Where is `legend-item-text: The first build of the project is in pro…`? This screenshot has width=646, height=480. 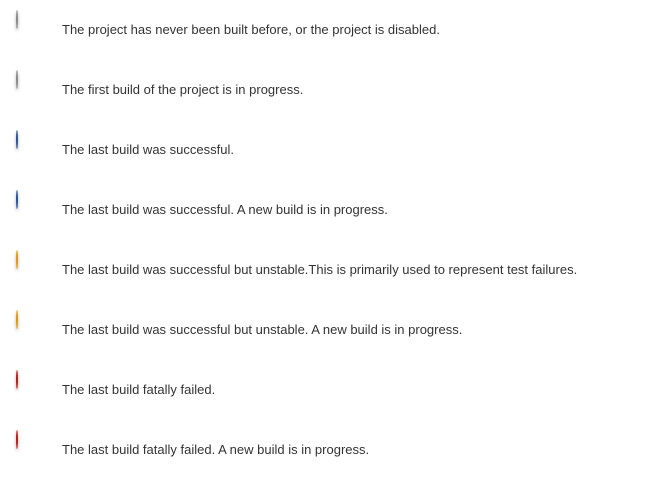 legend-item-text: The first build of the project is in pro… is located at coordinates (183, 89).